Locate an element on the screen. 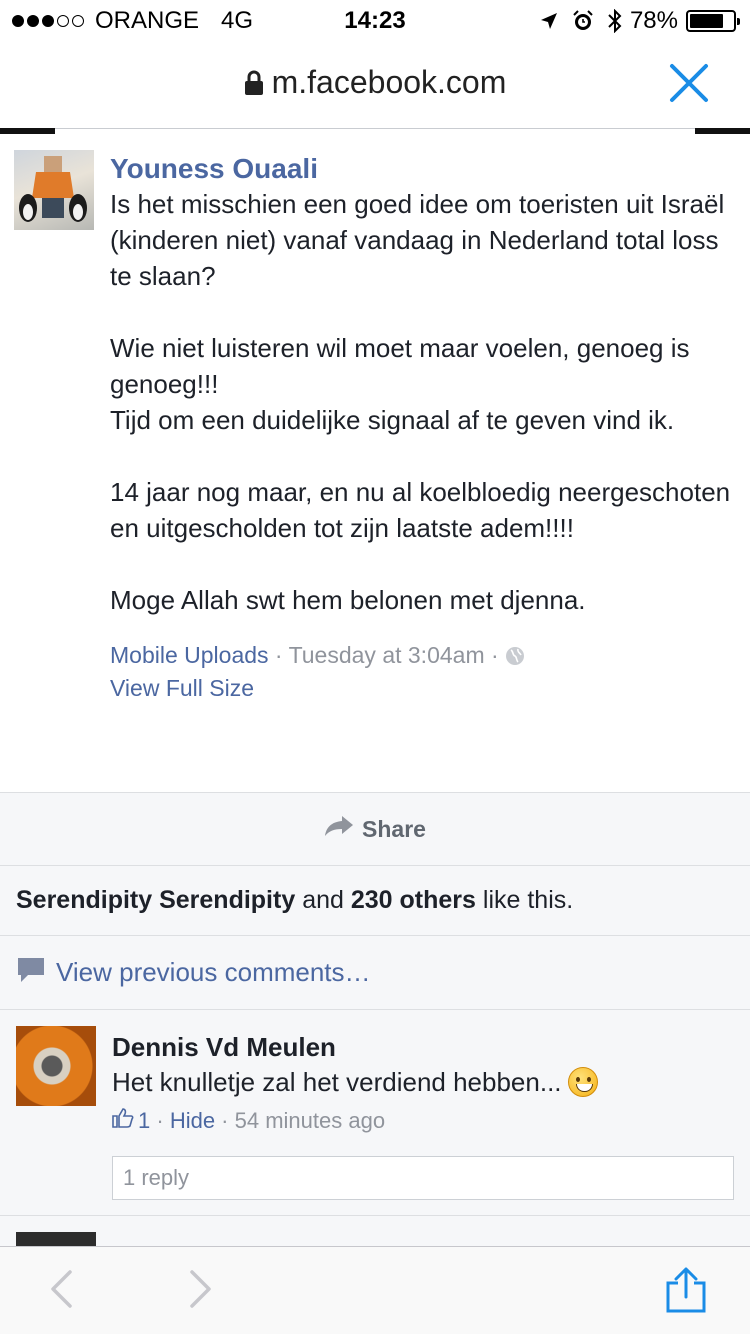 The width and height of the screenshot is (750, 1334). thumbs-up-icon is located at coordinates (123, 1121).